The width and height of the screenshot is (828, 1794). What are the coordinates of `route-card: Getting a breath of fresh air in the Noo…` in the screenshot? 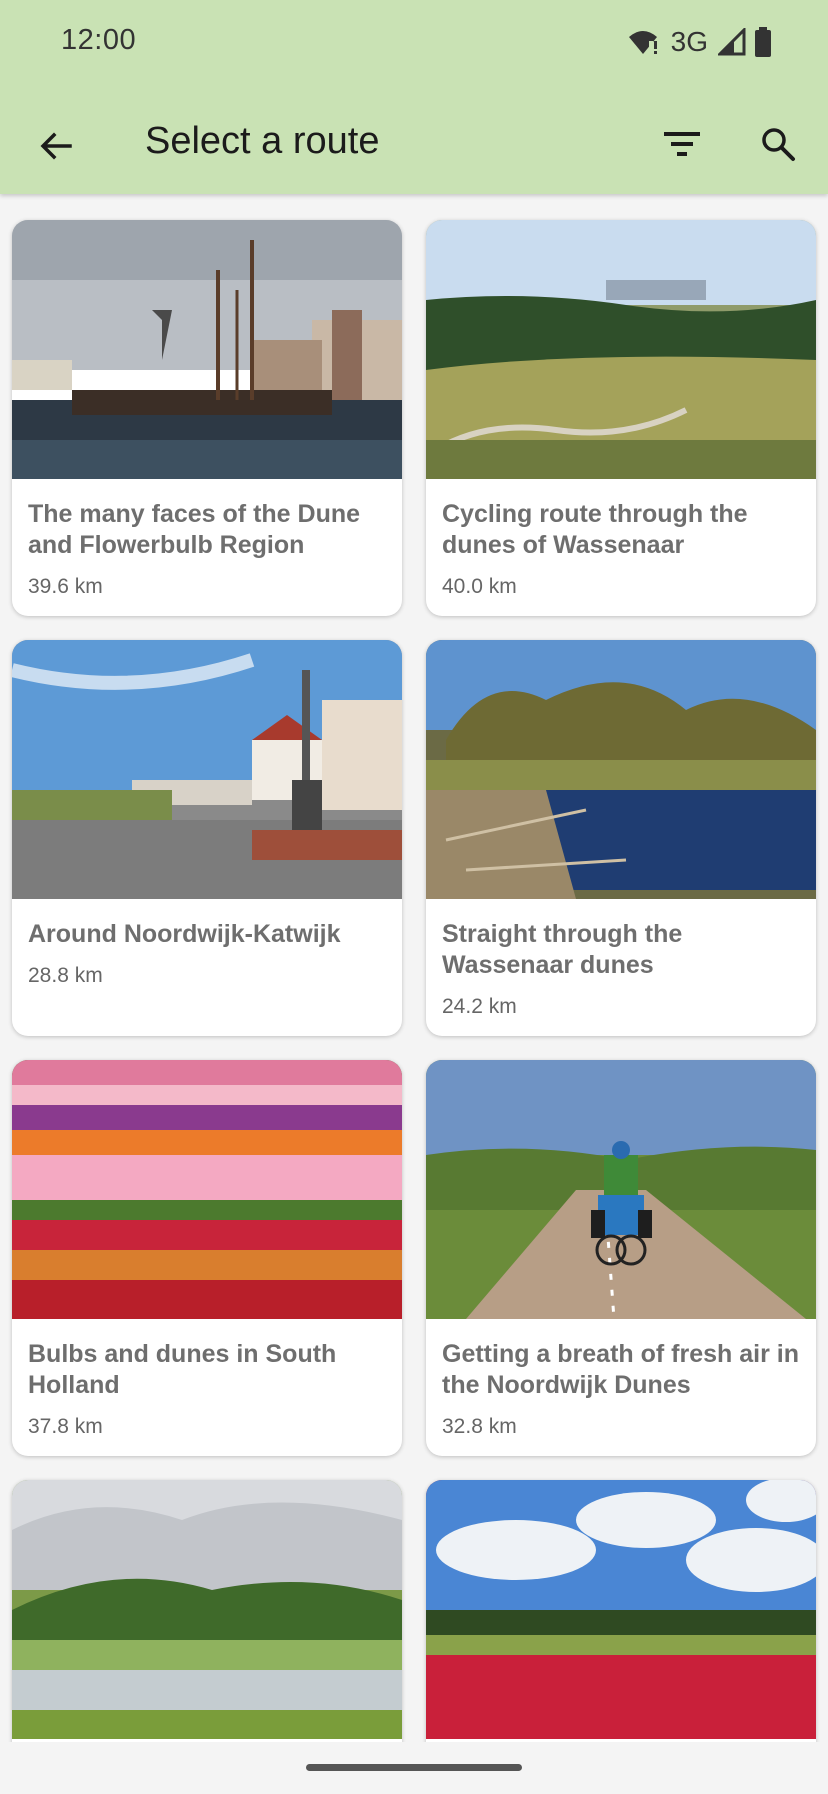 It's located at (621, 1258).